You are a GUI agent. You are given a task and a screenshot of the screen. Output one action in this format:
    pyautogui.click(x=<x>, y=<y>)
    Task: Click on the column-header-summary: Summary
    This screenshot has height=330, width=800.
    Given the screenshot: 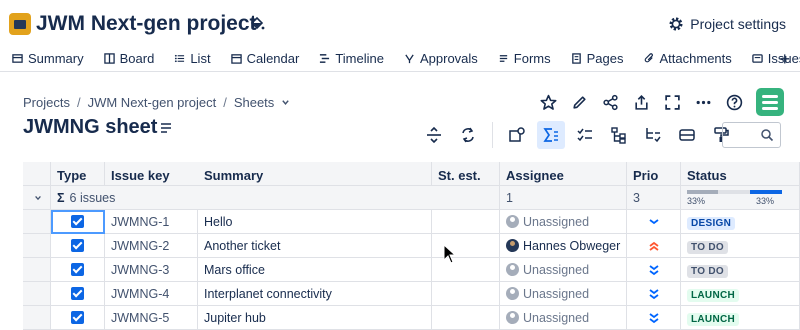 What is the action you would take?
    pyautogui.click(x=315, y=174)
    